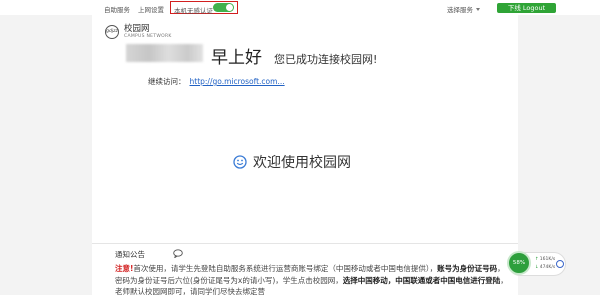 The image size is (600, 295). Describe the element at coordinates (130, 254) in the screenshot. I see `notice-title: 通知公告` at that location.